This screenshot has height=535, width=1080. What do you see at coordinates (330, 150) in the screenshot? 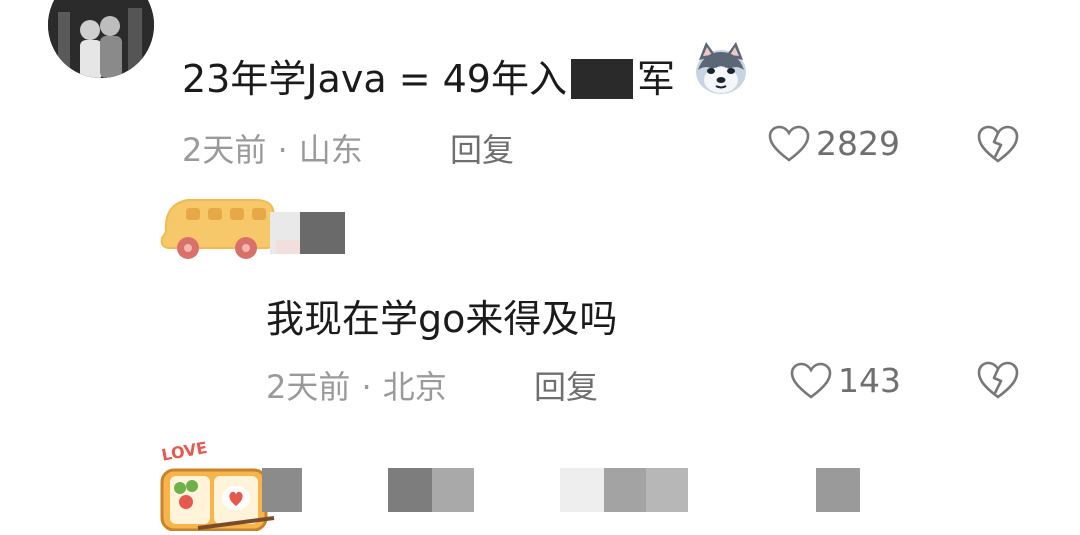
I see `comment-location: 山东` at bounding box center [330, 150].